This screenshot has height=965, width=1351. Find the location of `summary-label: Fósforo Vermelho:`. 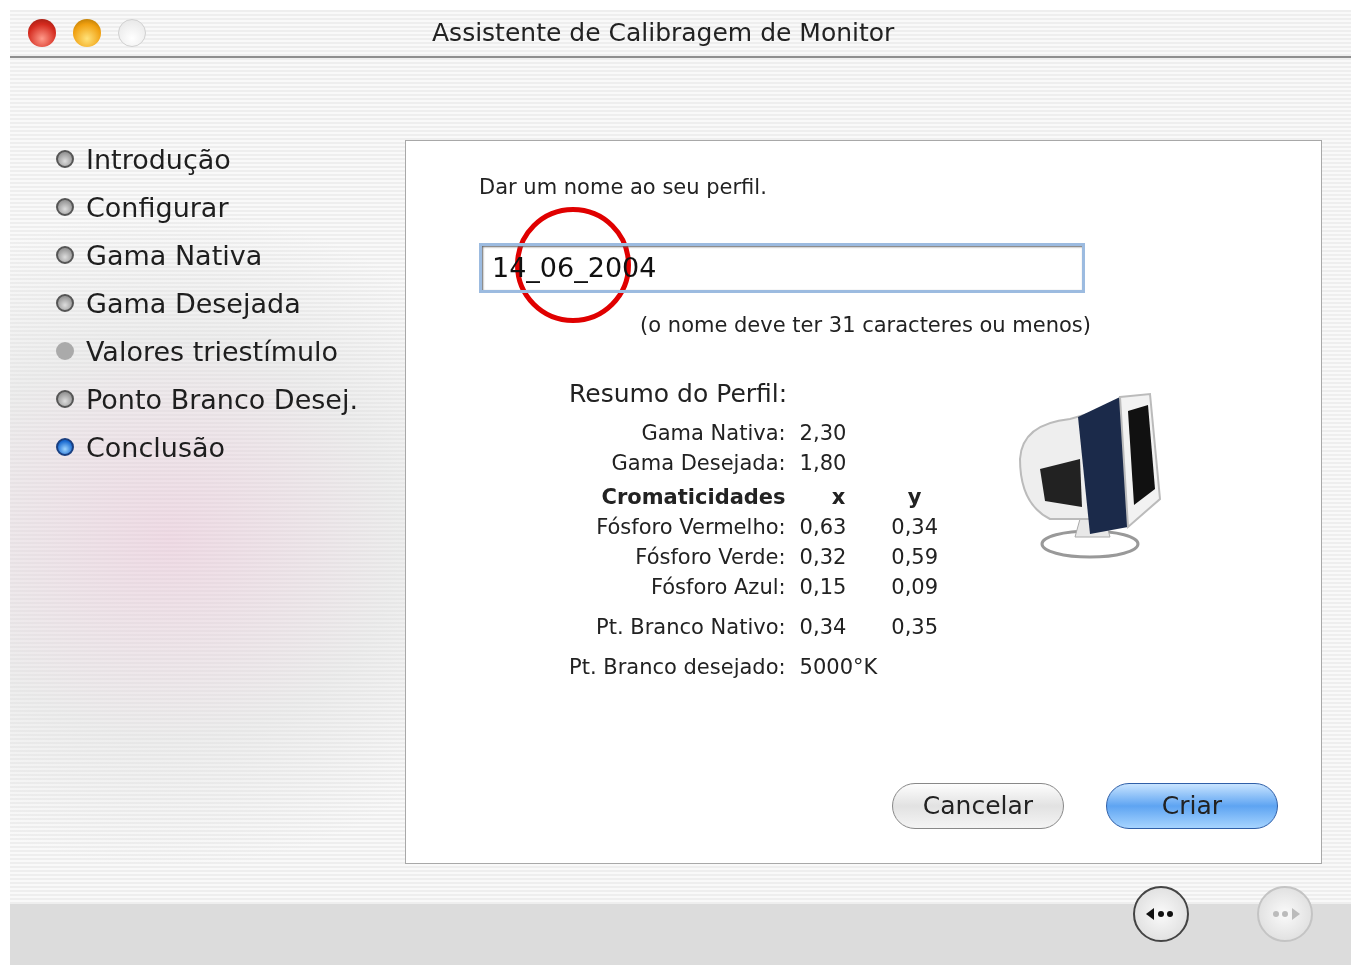

summary-label: Fósforo Vermelho: is located at coordinates (690, 527).